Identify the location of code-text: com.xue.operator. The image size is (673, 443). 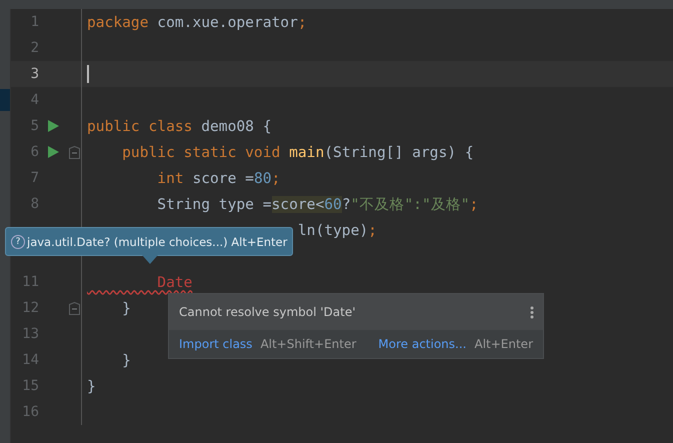
(227, 22).